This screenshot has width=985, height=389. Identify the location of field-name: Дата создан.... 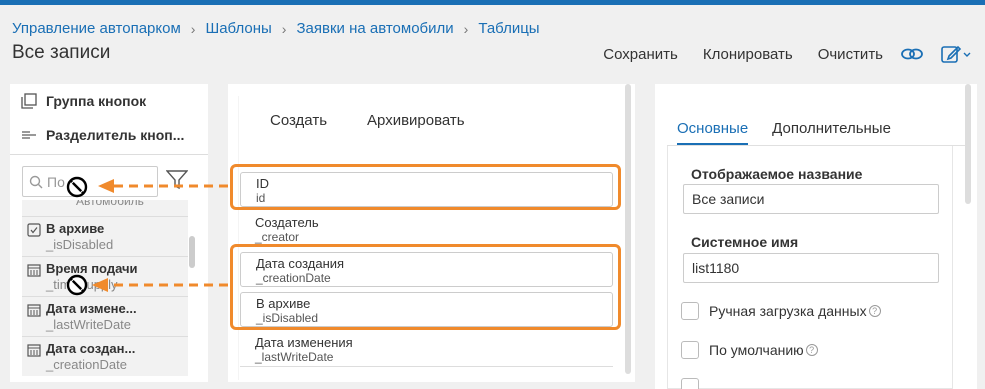
(91, 348).